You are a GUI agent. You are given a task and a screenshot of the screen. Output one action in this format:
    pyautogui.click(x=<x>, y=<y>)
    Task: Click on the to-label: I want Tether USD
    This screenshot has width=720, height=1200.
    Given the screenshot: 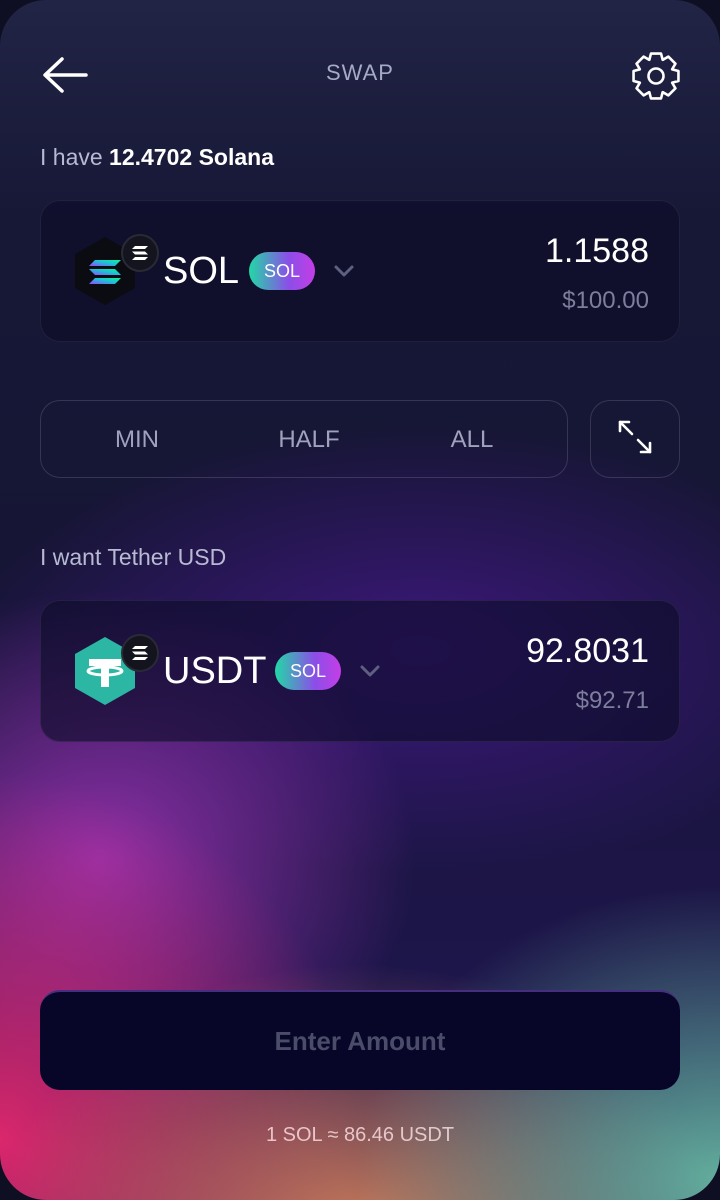 What is the action you would take?
    pyautogui.click(x=133, y=557)
    